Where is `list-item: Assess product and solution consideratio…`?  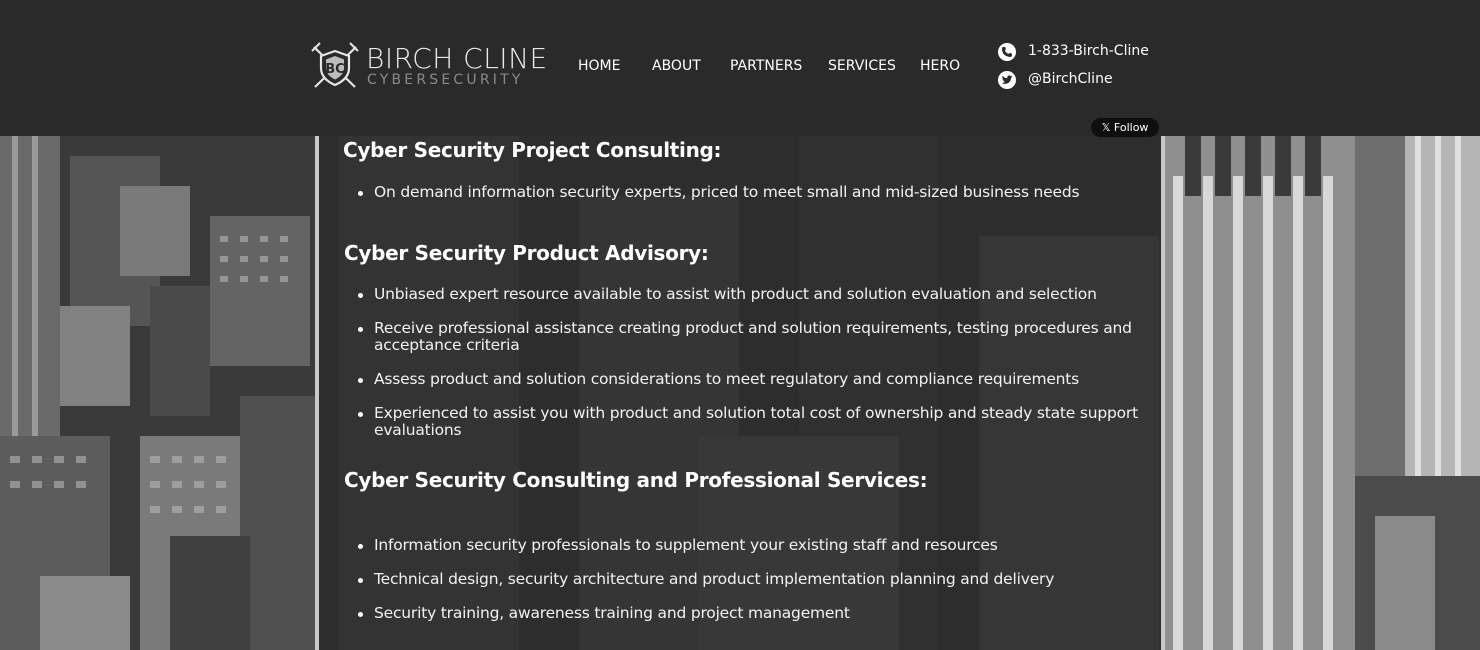 list-item: Assess product and solution consideratio… is located at coordinates (751, 379).